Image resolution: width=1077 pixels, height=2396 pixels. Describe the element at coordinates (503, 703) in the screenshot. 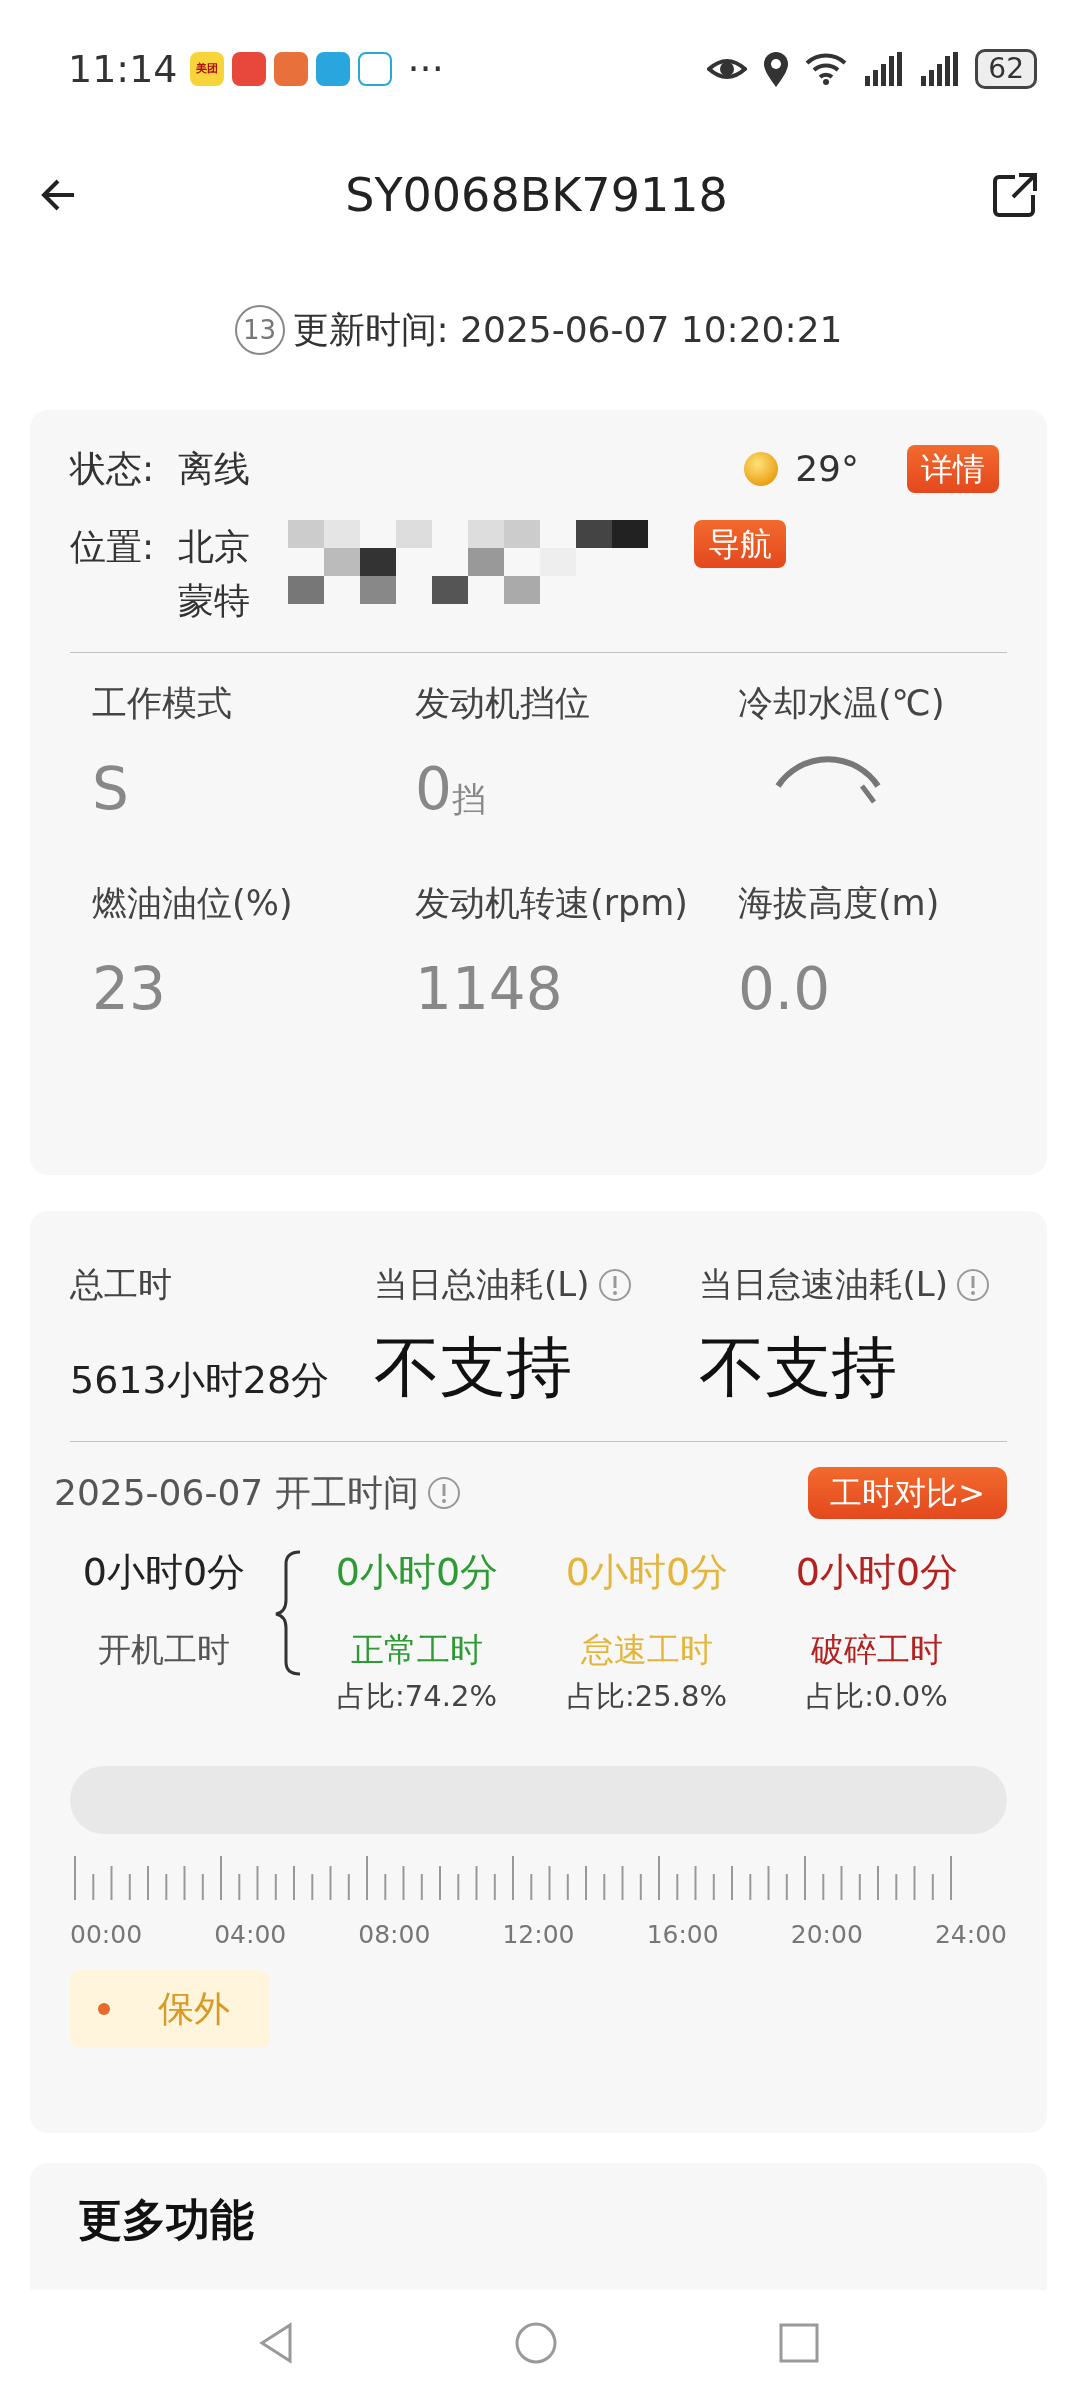

I see `metric-label: 发动机挡位` at that location.